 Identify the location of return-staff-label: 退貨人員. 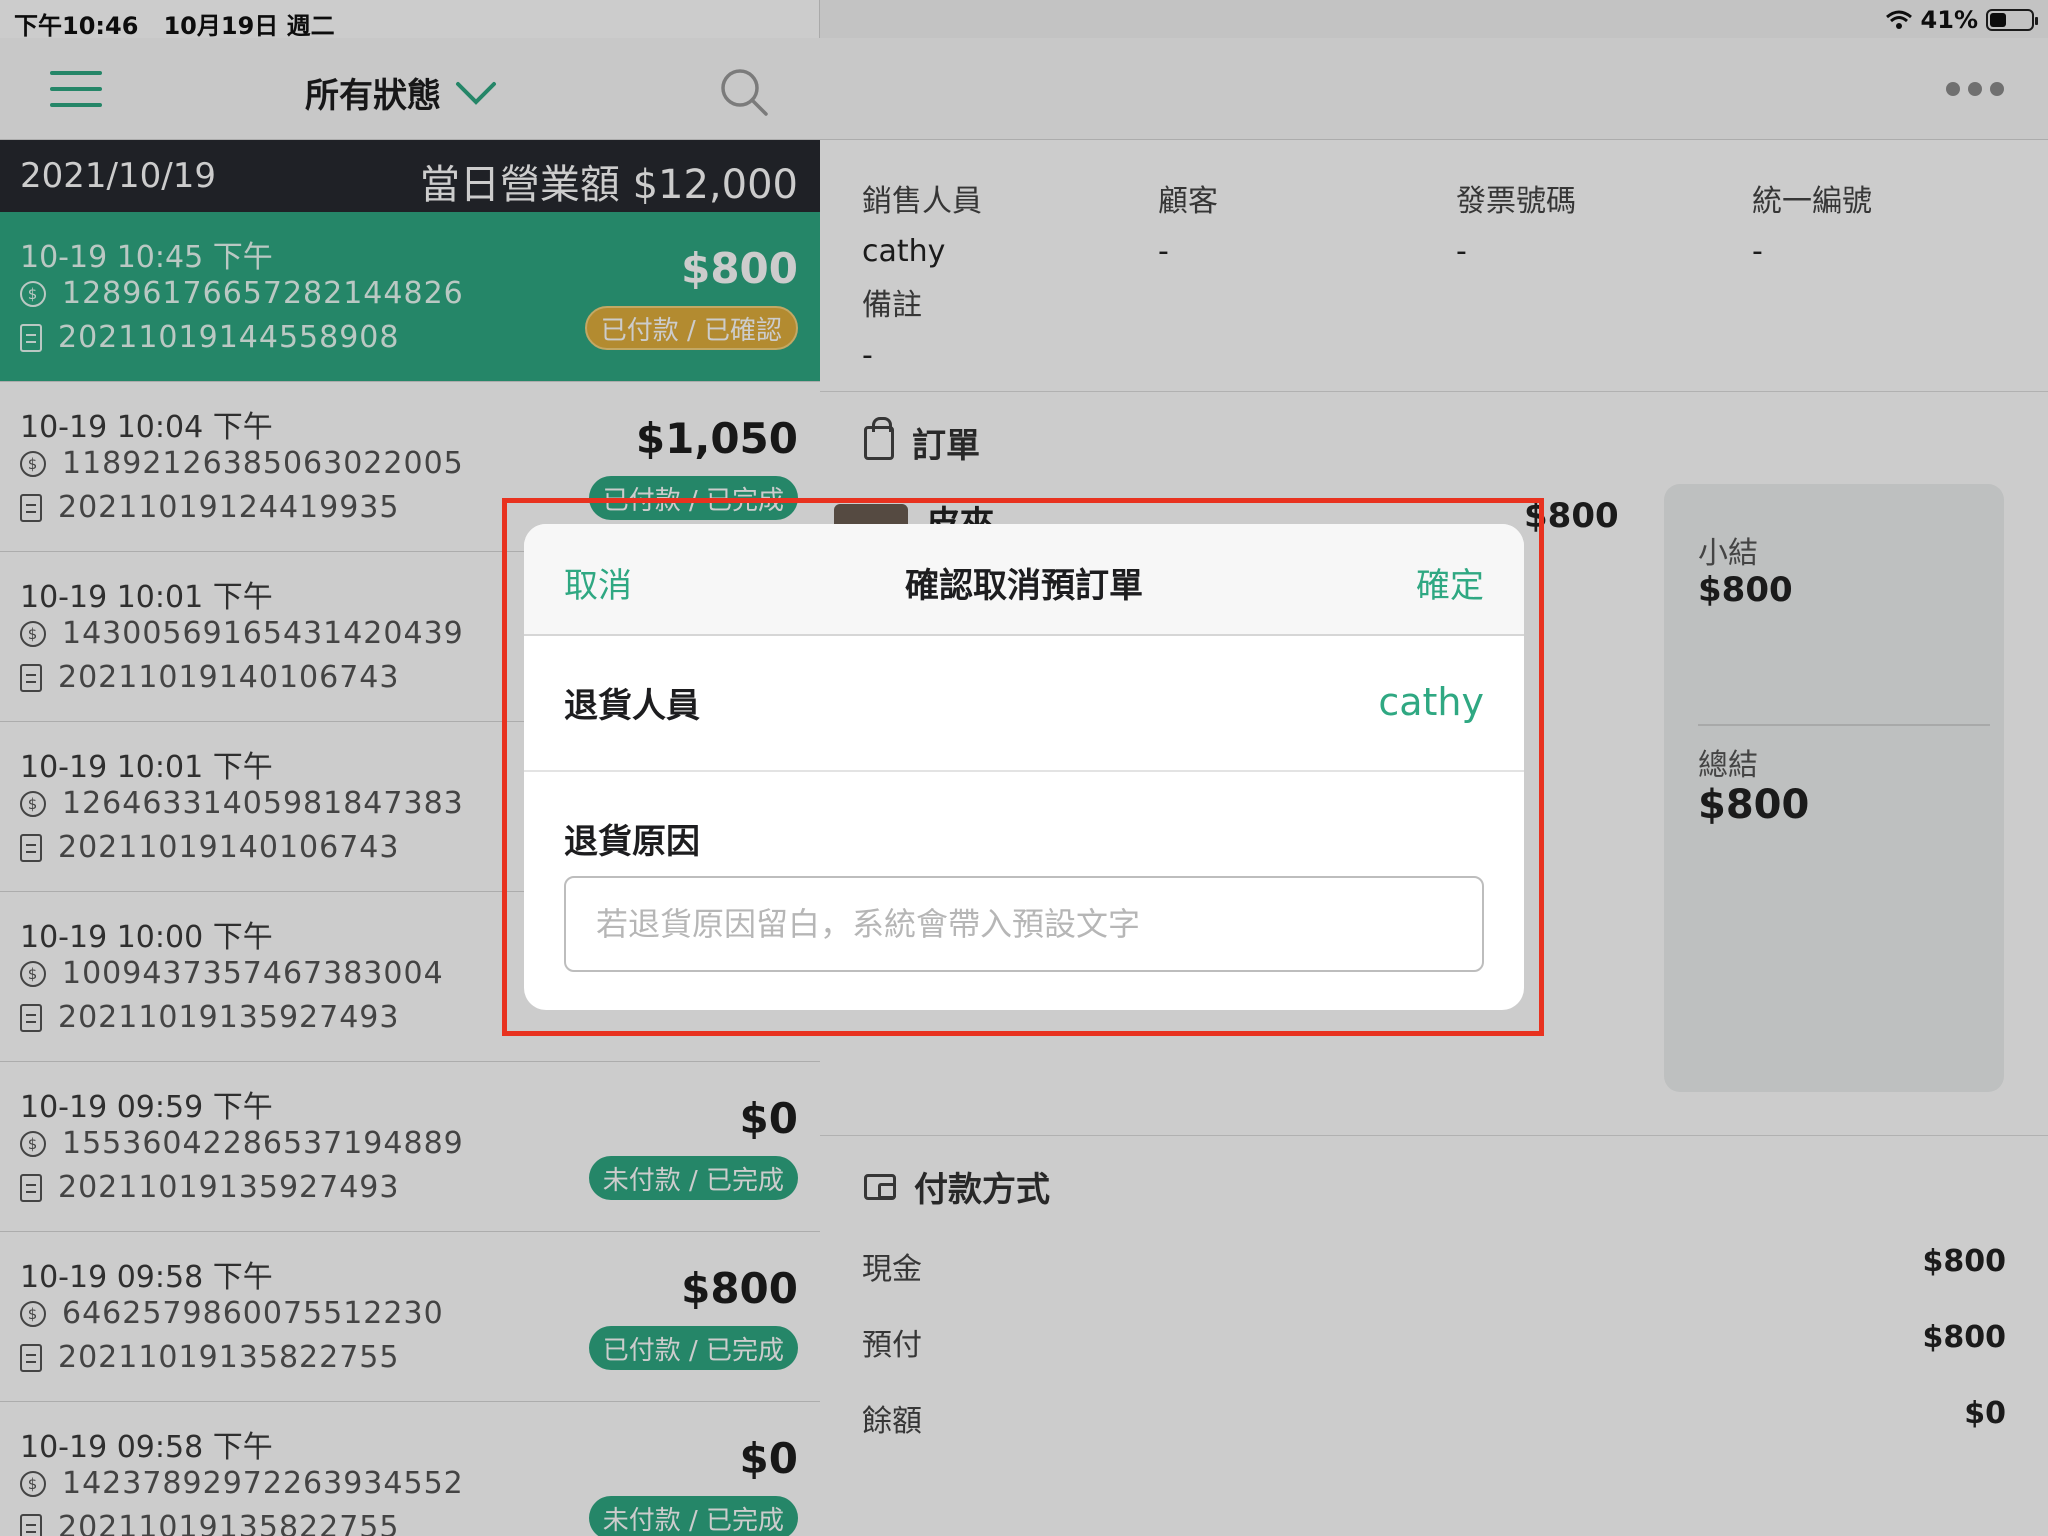
(632, 706).